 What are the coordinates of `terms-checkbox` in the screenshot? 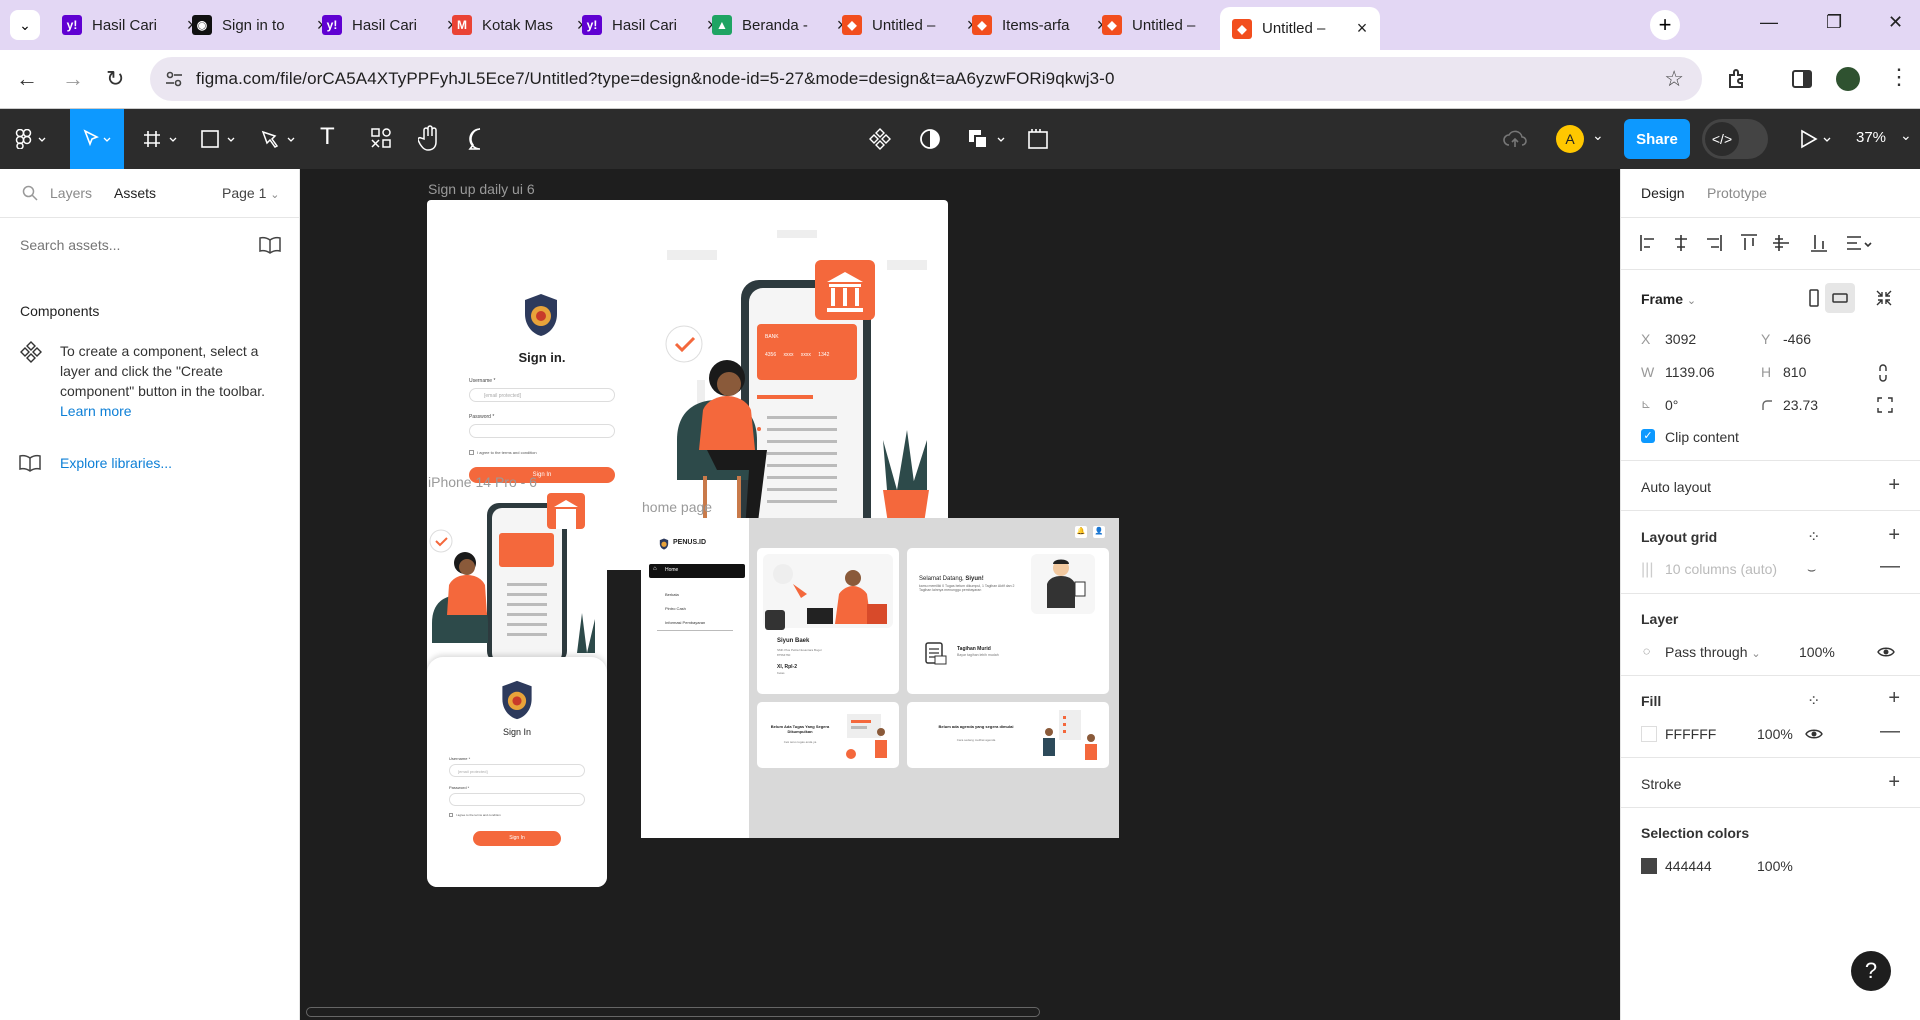 It's located at (471, 452).